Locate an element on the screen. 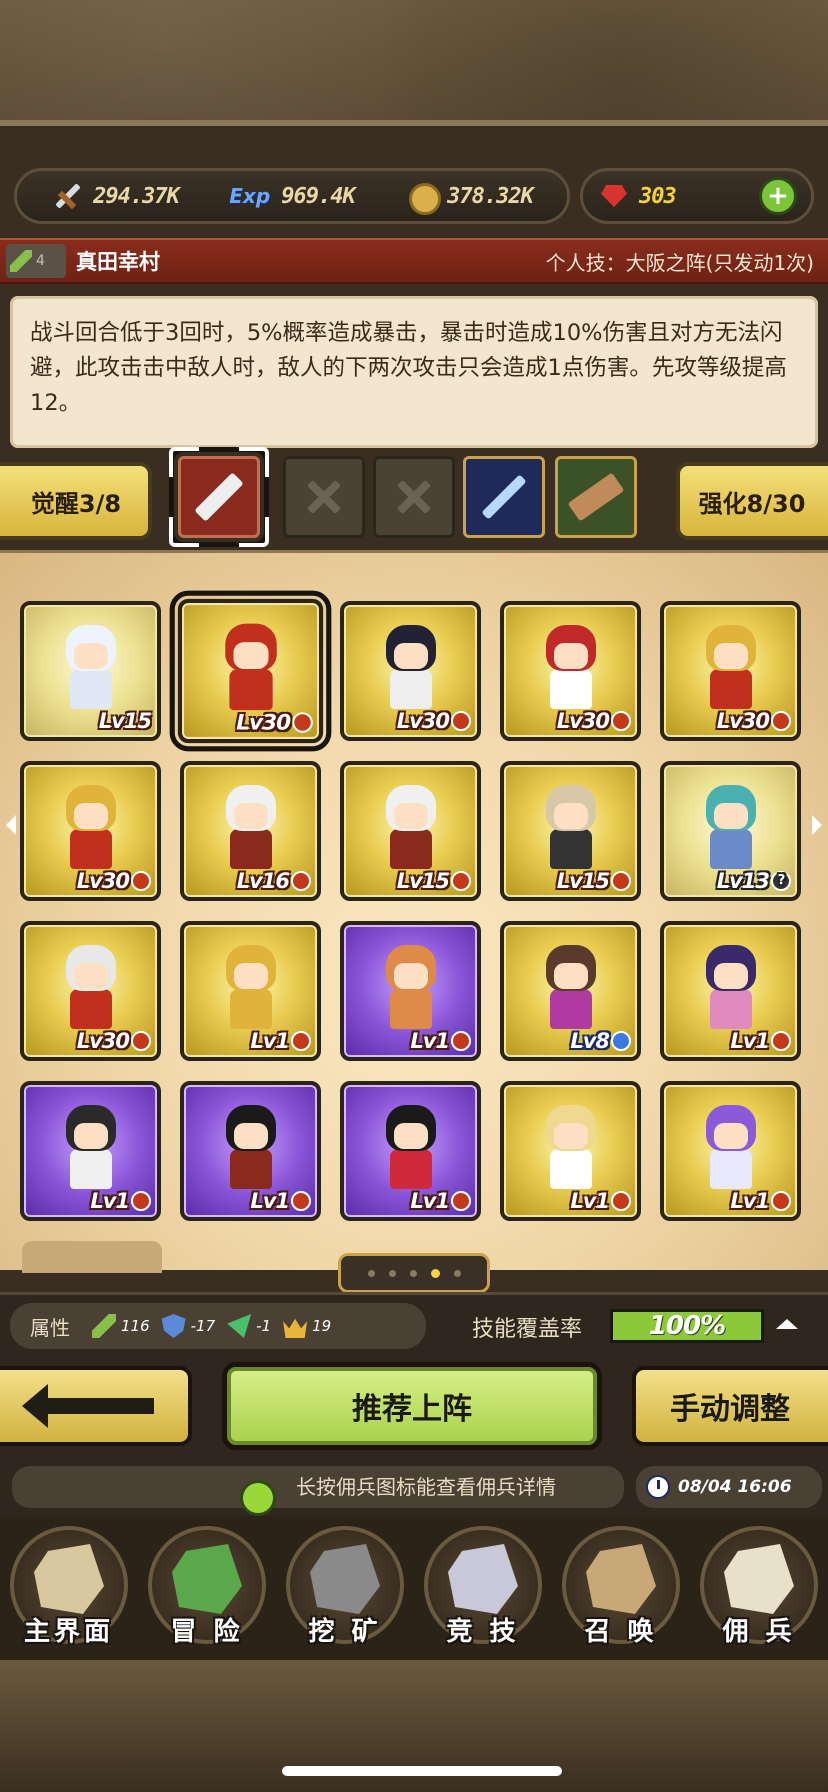 Image resolution: width=828 pixels, height=1792 pixels. nav-label: 冒 险 is located at coordinates (207, 1632).